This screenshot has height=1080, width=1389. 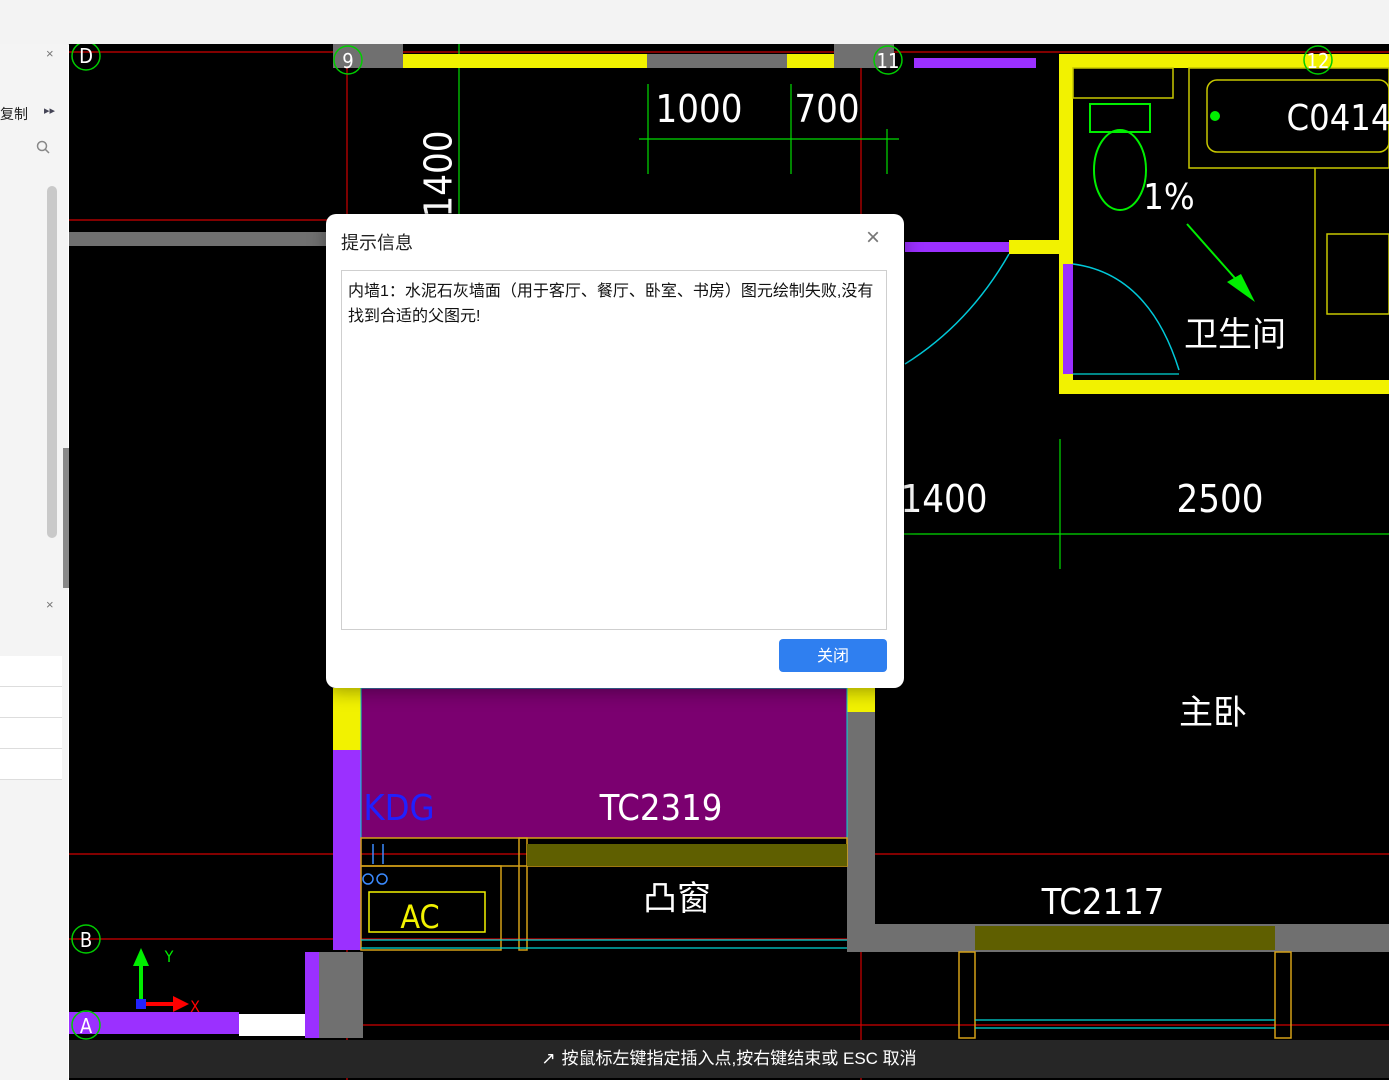 I want to click on command-prompt: 按鼠标左键指定插入点,按右键结束或 ESC 取消, so click(x=739, y=1058).